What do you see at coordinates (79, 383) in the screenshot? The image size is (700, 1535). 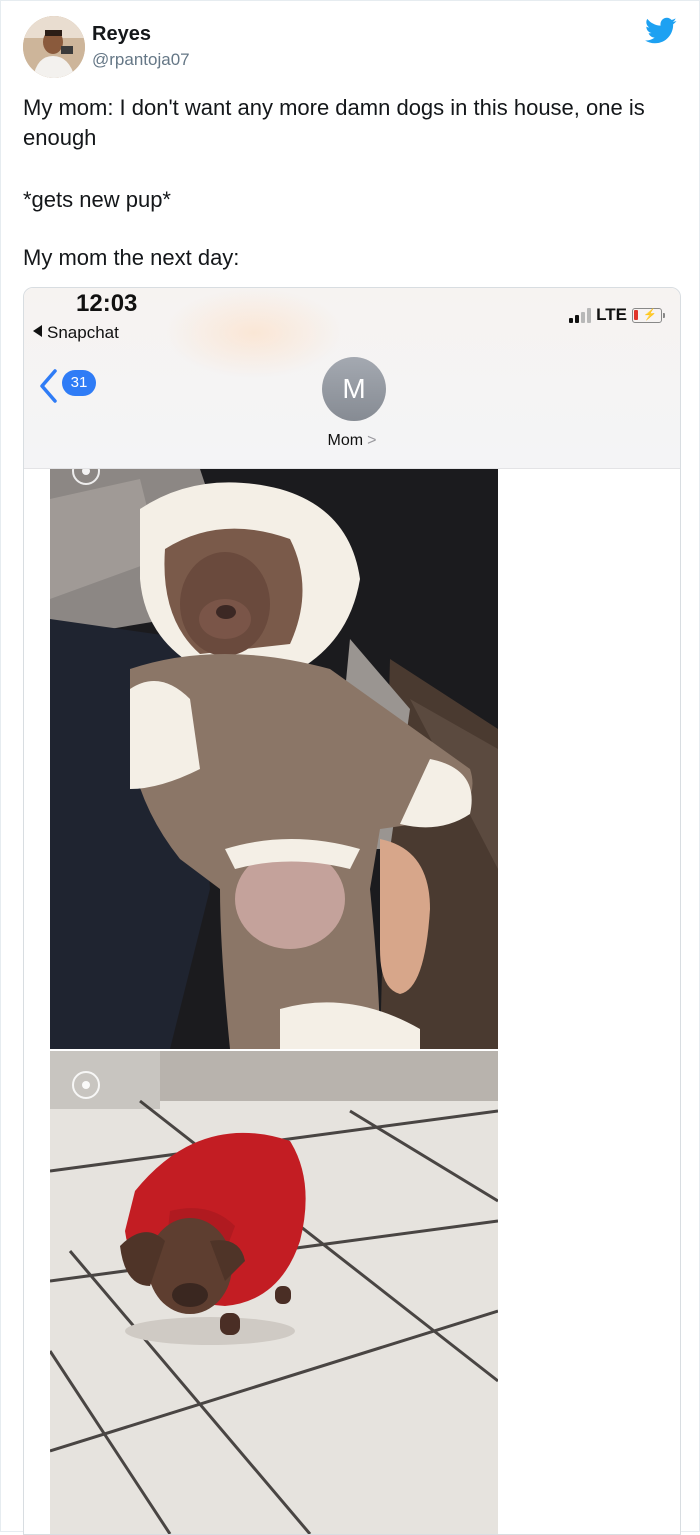 I see `unread-count-badge: 31` at bounding box center [79, 383].